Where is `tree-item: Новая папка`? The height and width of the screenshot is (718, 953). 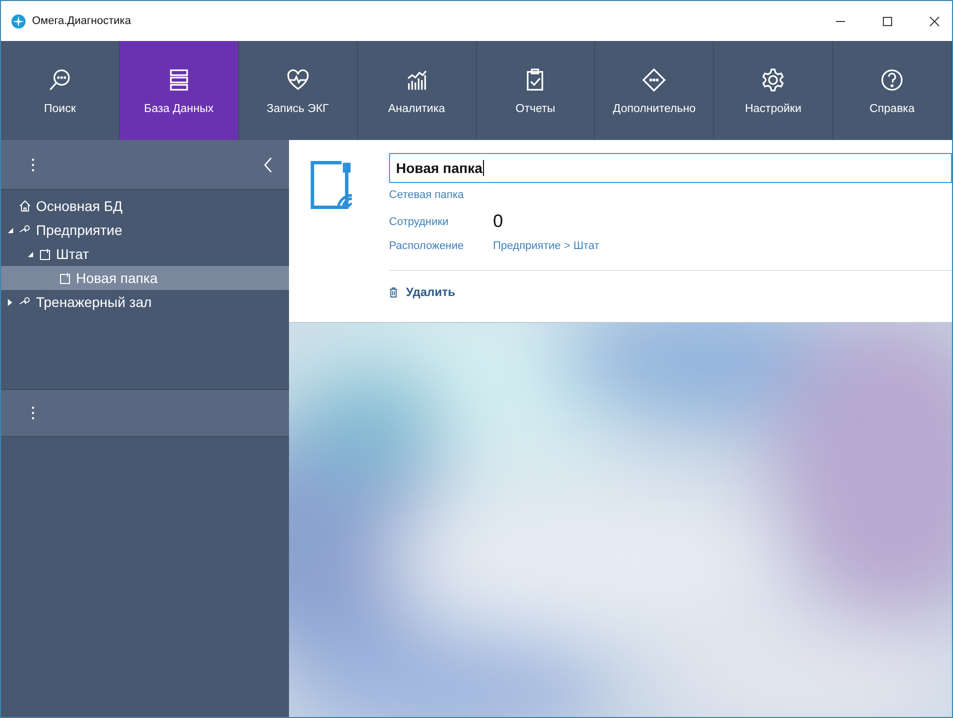 tree-item: Новая папка is located at coordinates (145, 278).